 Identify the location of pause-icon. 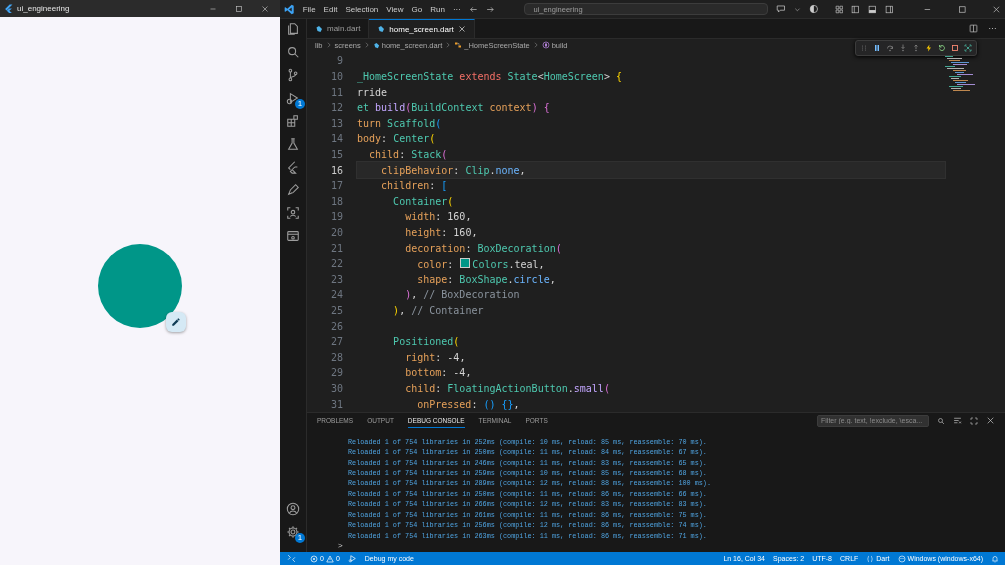
(877, 48).